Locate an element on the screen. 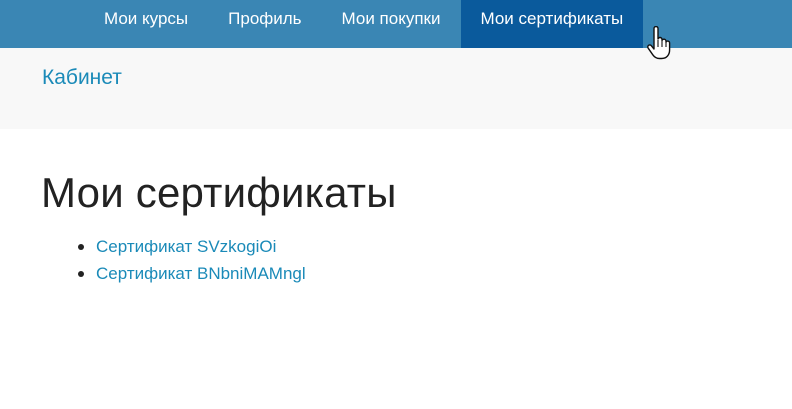 The width and height of the screenshot is (792, 409). certificate-link: Сертификат BNbniMAMngl is located at coordinates (201, 273).